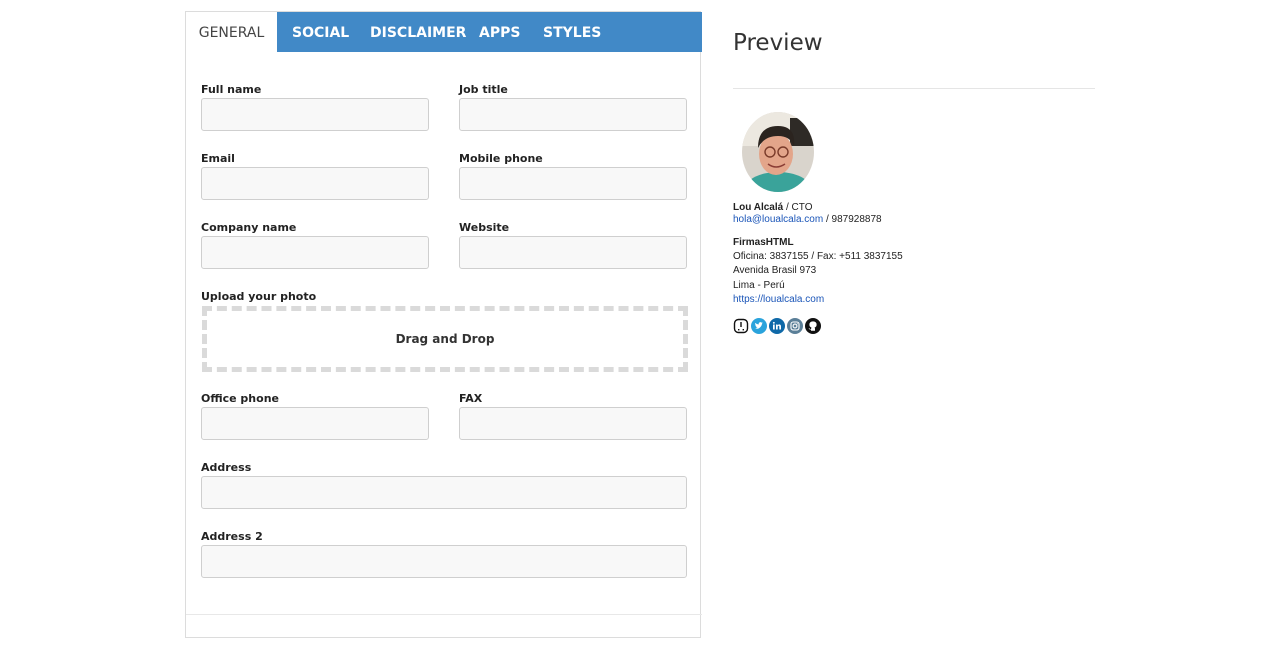  What do you see at coordinates (259, 296) in the screenshot?
I see `upload-photo-label: Upload your photo` at bounding box center [259, 296].